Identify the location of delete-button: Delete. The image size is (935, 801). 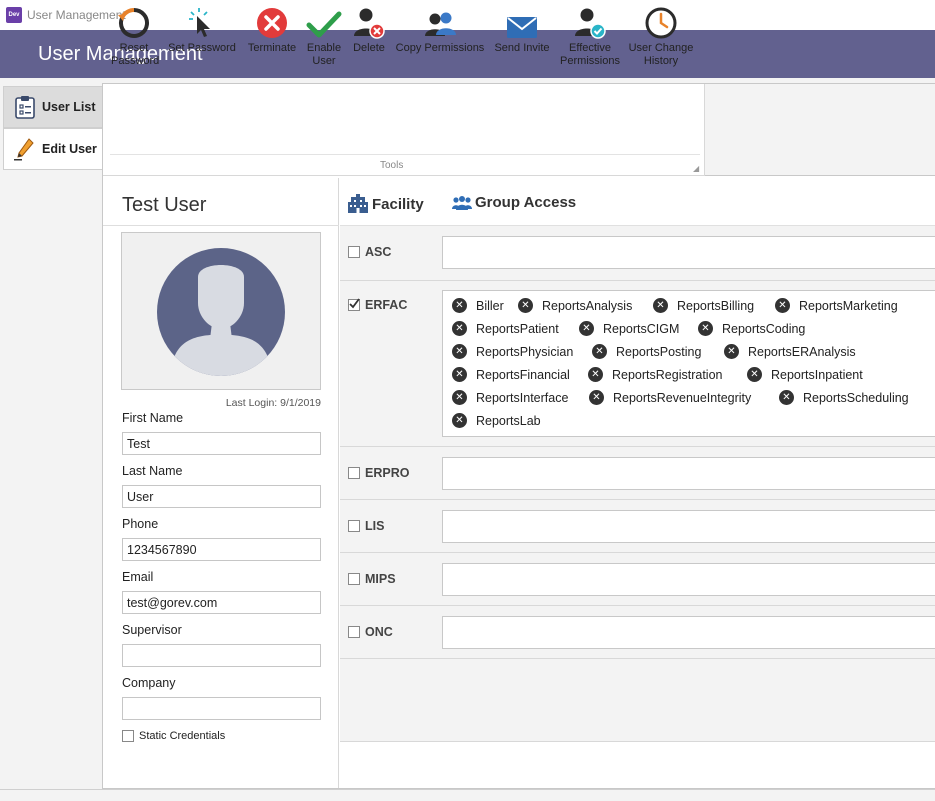
(369, 36).